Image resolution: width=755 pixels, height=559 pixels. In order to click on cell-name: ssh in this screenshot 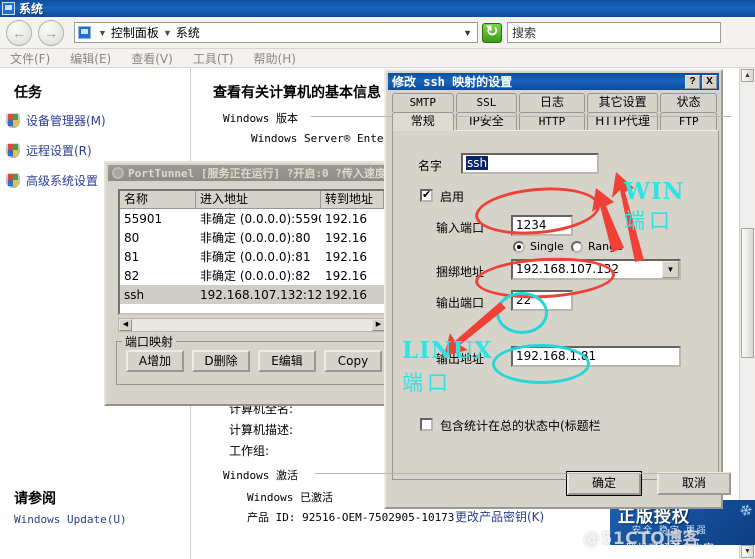, I will do `click(134, 294)`.